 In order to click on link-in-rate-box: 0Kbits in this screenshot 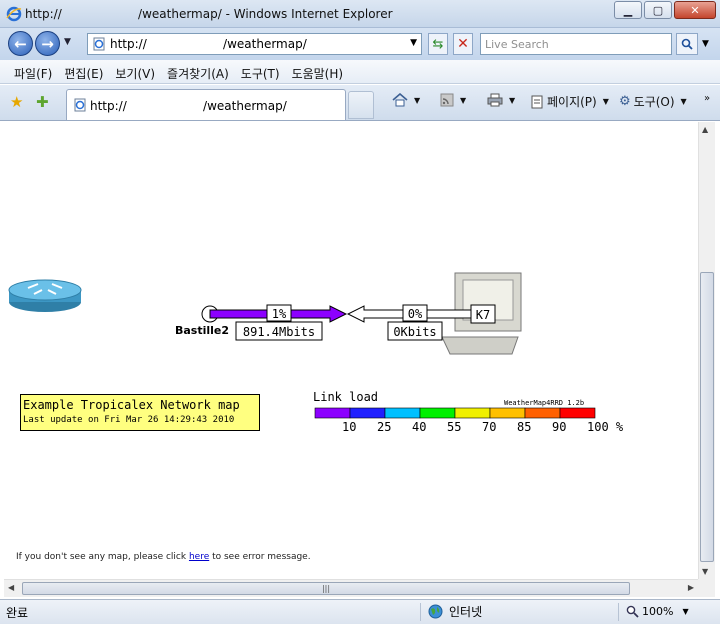, I will do `click(415, 331)`.